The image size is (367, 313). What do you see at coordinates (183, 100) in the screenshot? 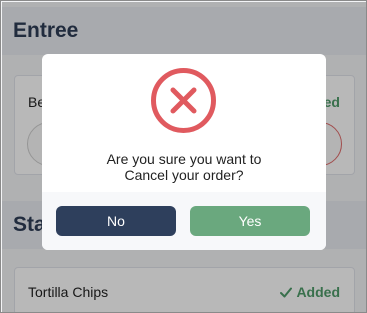
I see `cancel-x-circle-icon` at bounding box center [183, 100].